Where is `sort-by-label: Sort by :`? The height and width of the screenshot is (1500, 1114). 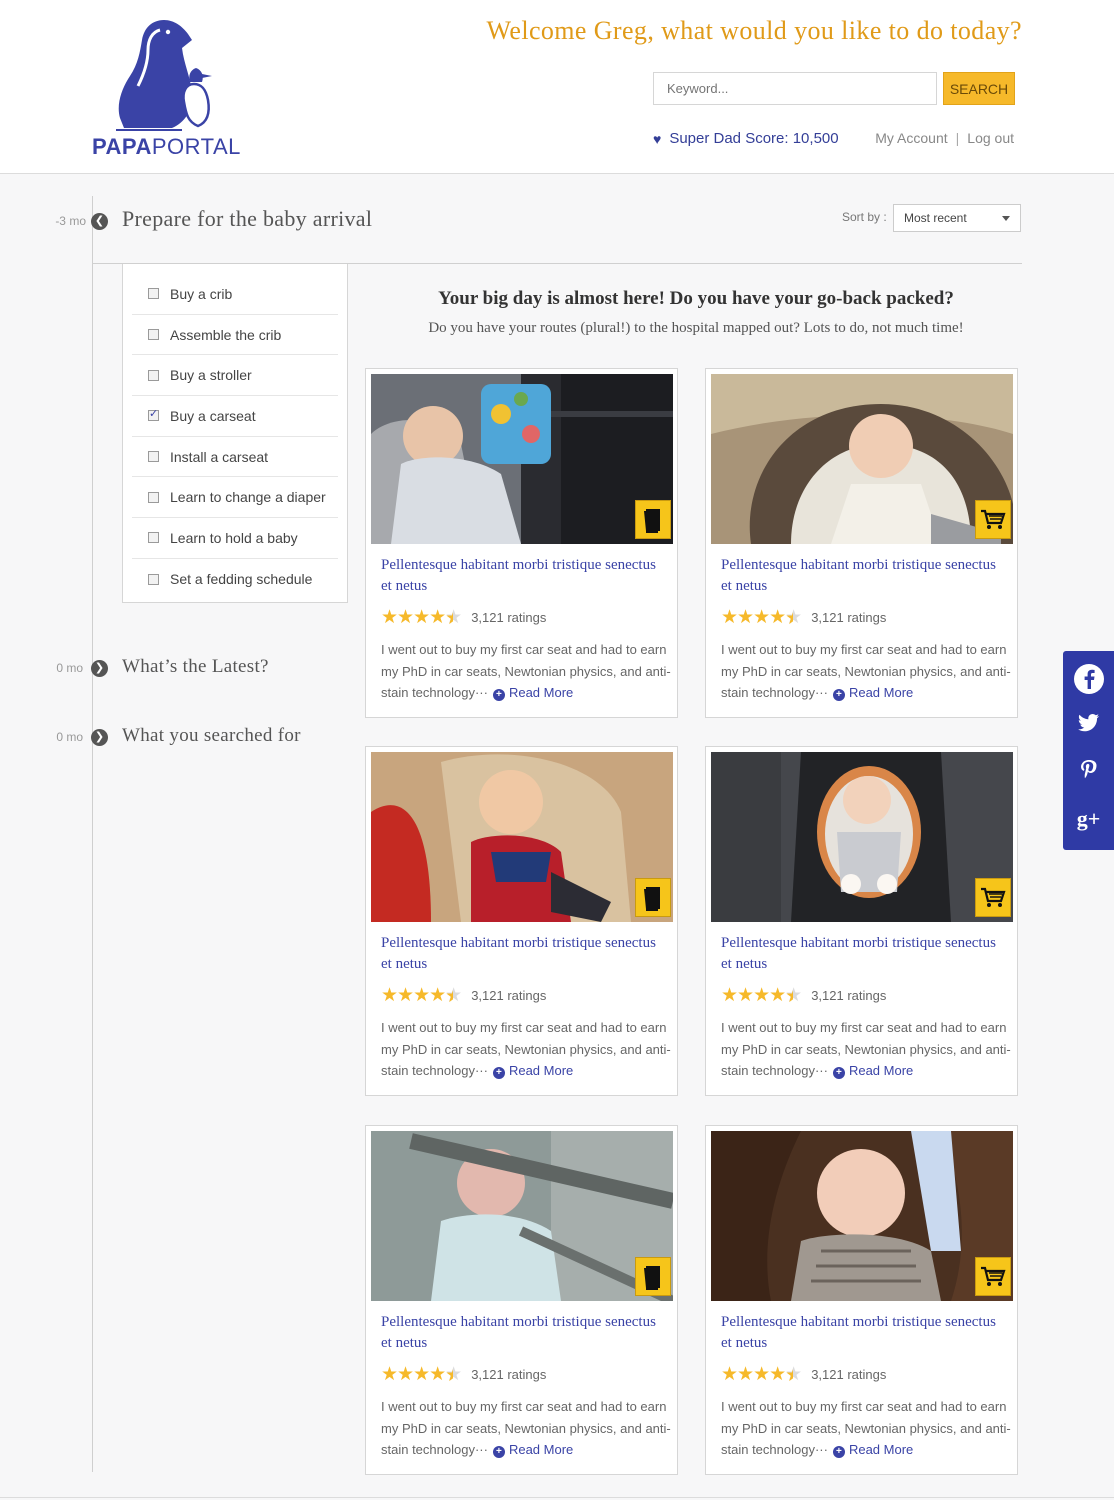
sort-by-label: Sort by : is located at coordinates (864, 217).